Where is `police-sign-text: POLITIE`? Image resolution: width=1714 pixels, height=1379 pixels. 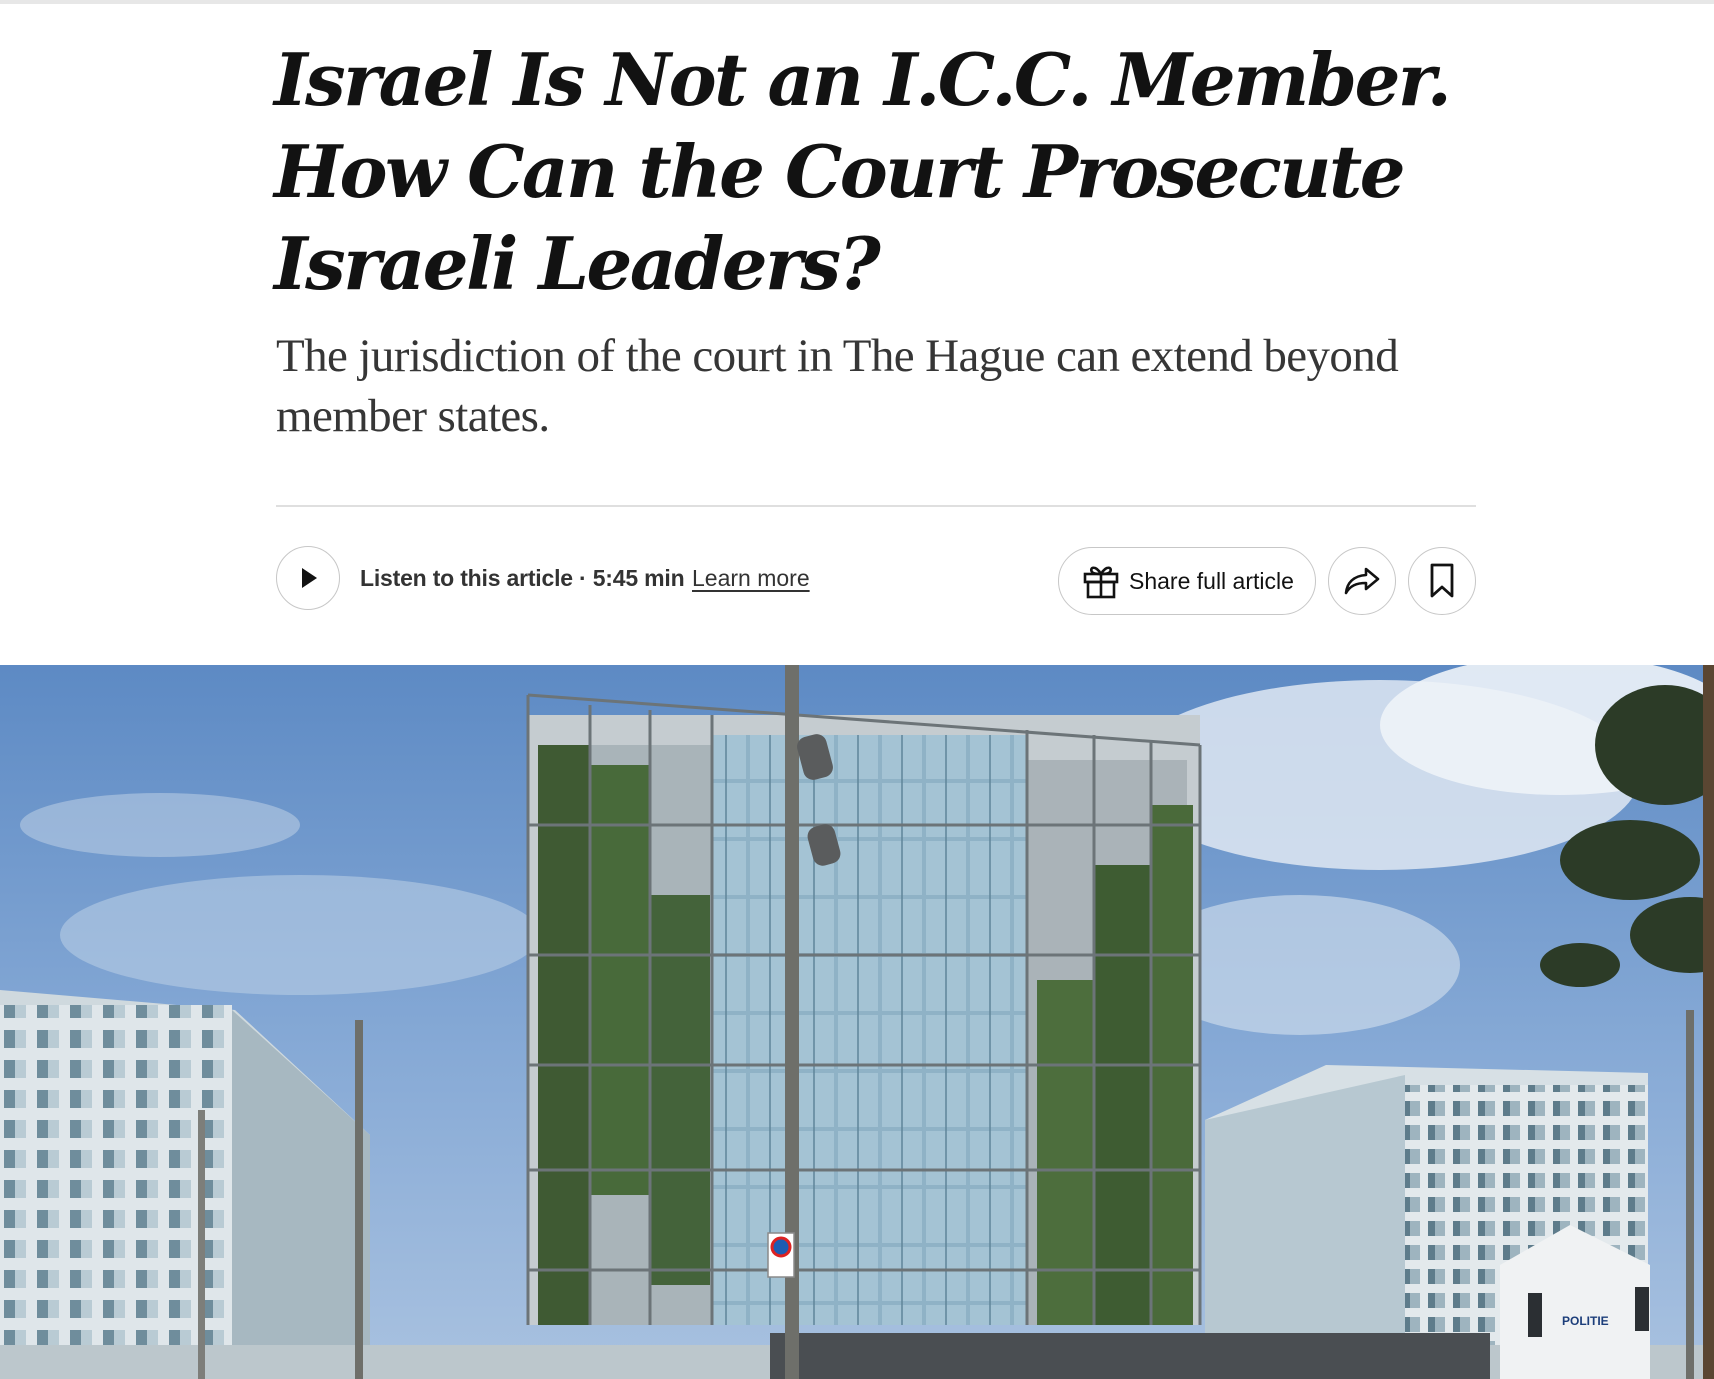
police-sign-text: POLITIE is located at coordinates (1585, 1321).